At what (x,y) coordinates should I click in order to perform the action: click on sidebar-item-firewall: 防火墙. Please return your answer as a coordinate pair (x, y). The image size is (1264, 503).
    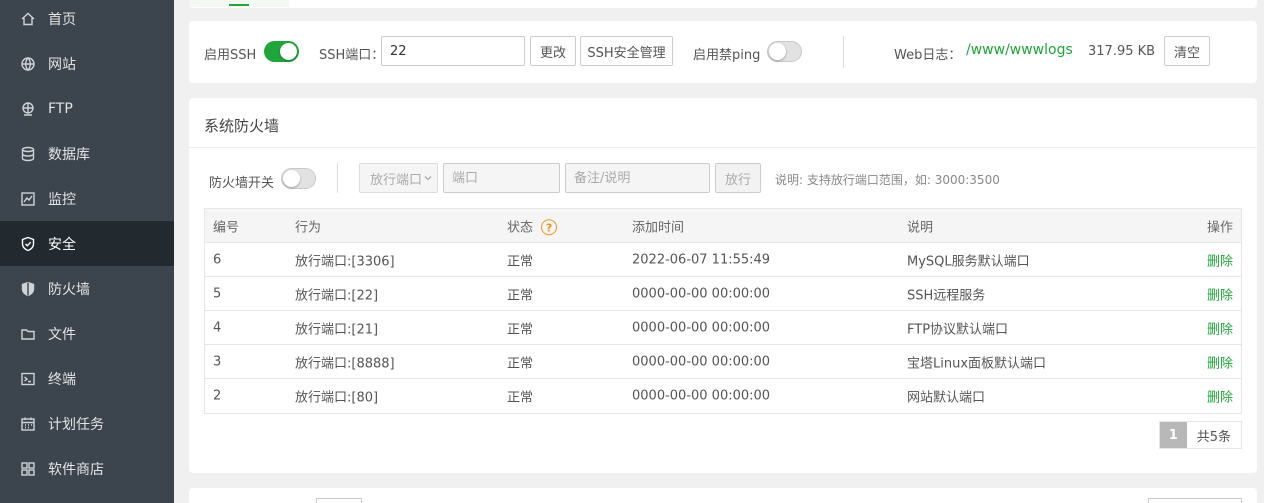
    Looking at the image, I should click on (87, 288).